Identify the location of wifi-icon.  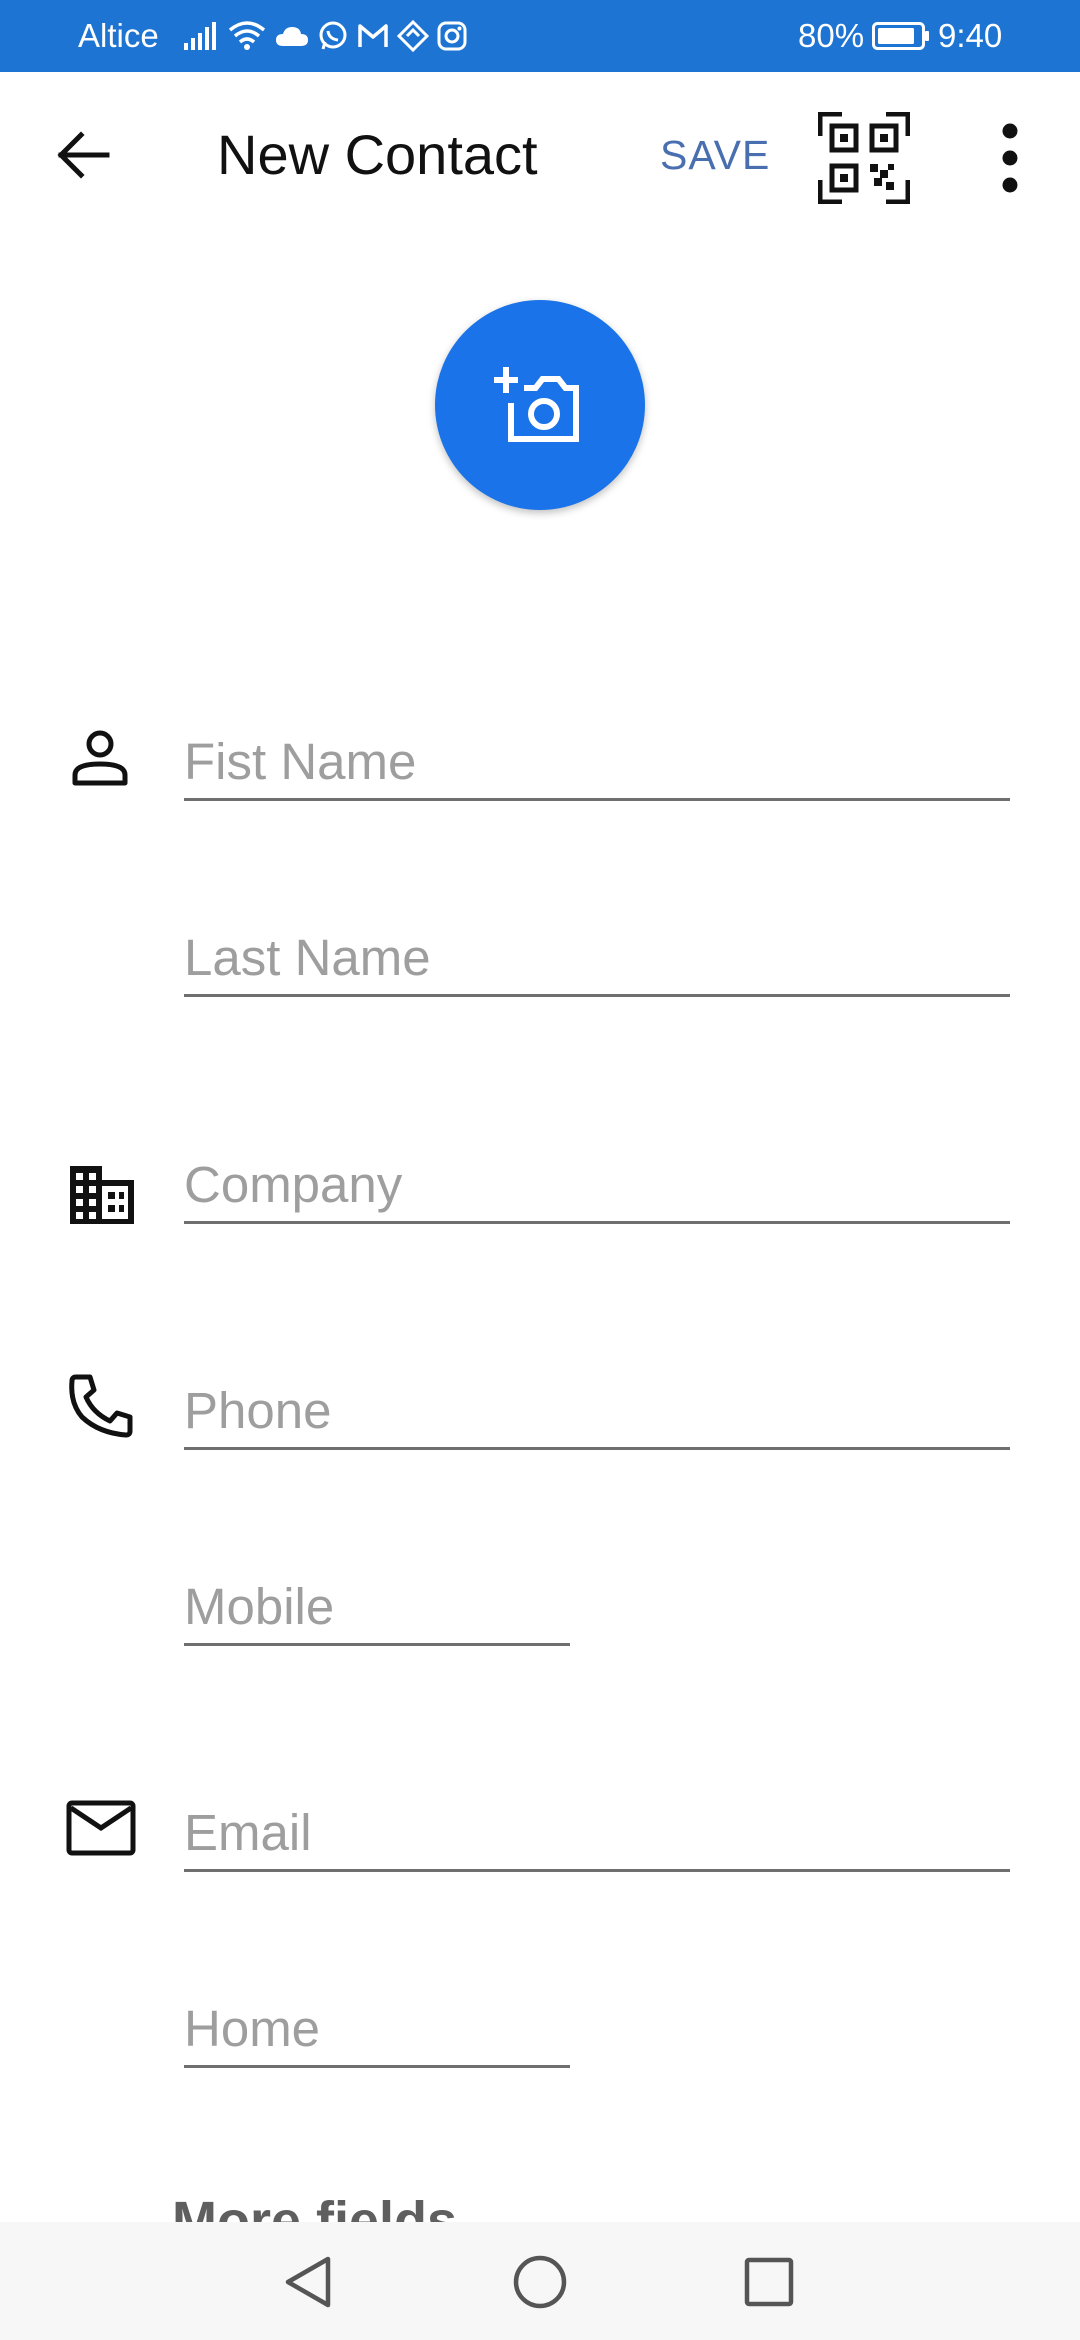
(247, 35).